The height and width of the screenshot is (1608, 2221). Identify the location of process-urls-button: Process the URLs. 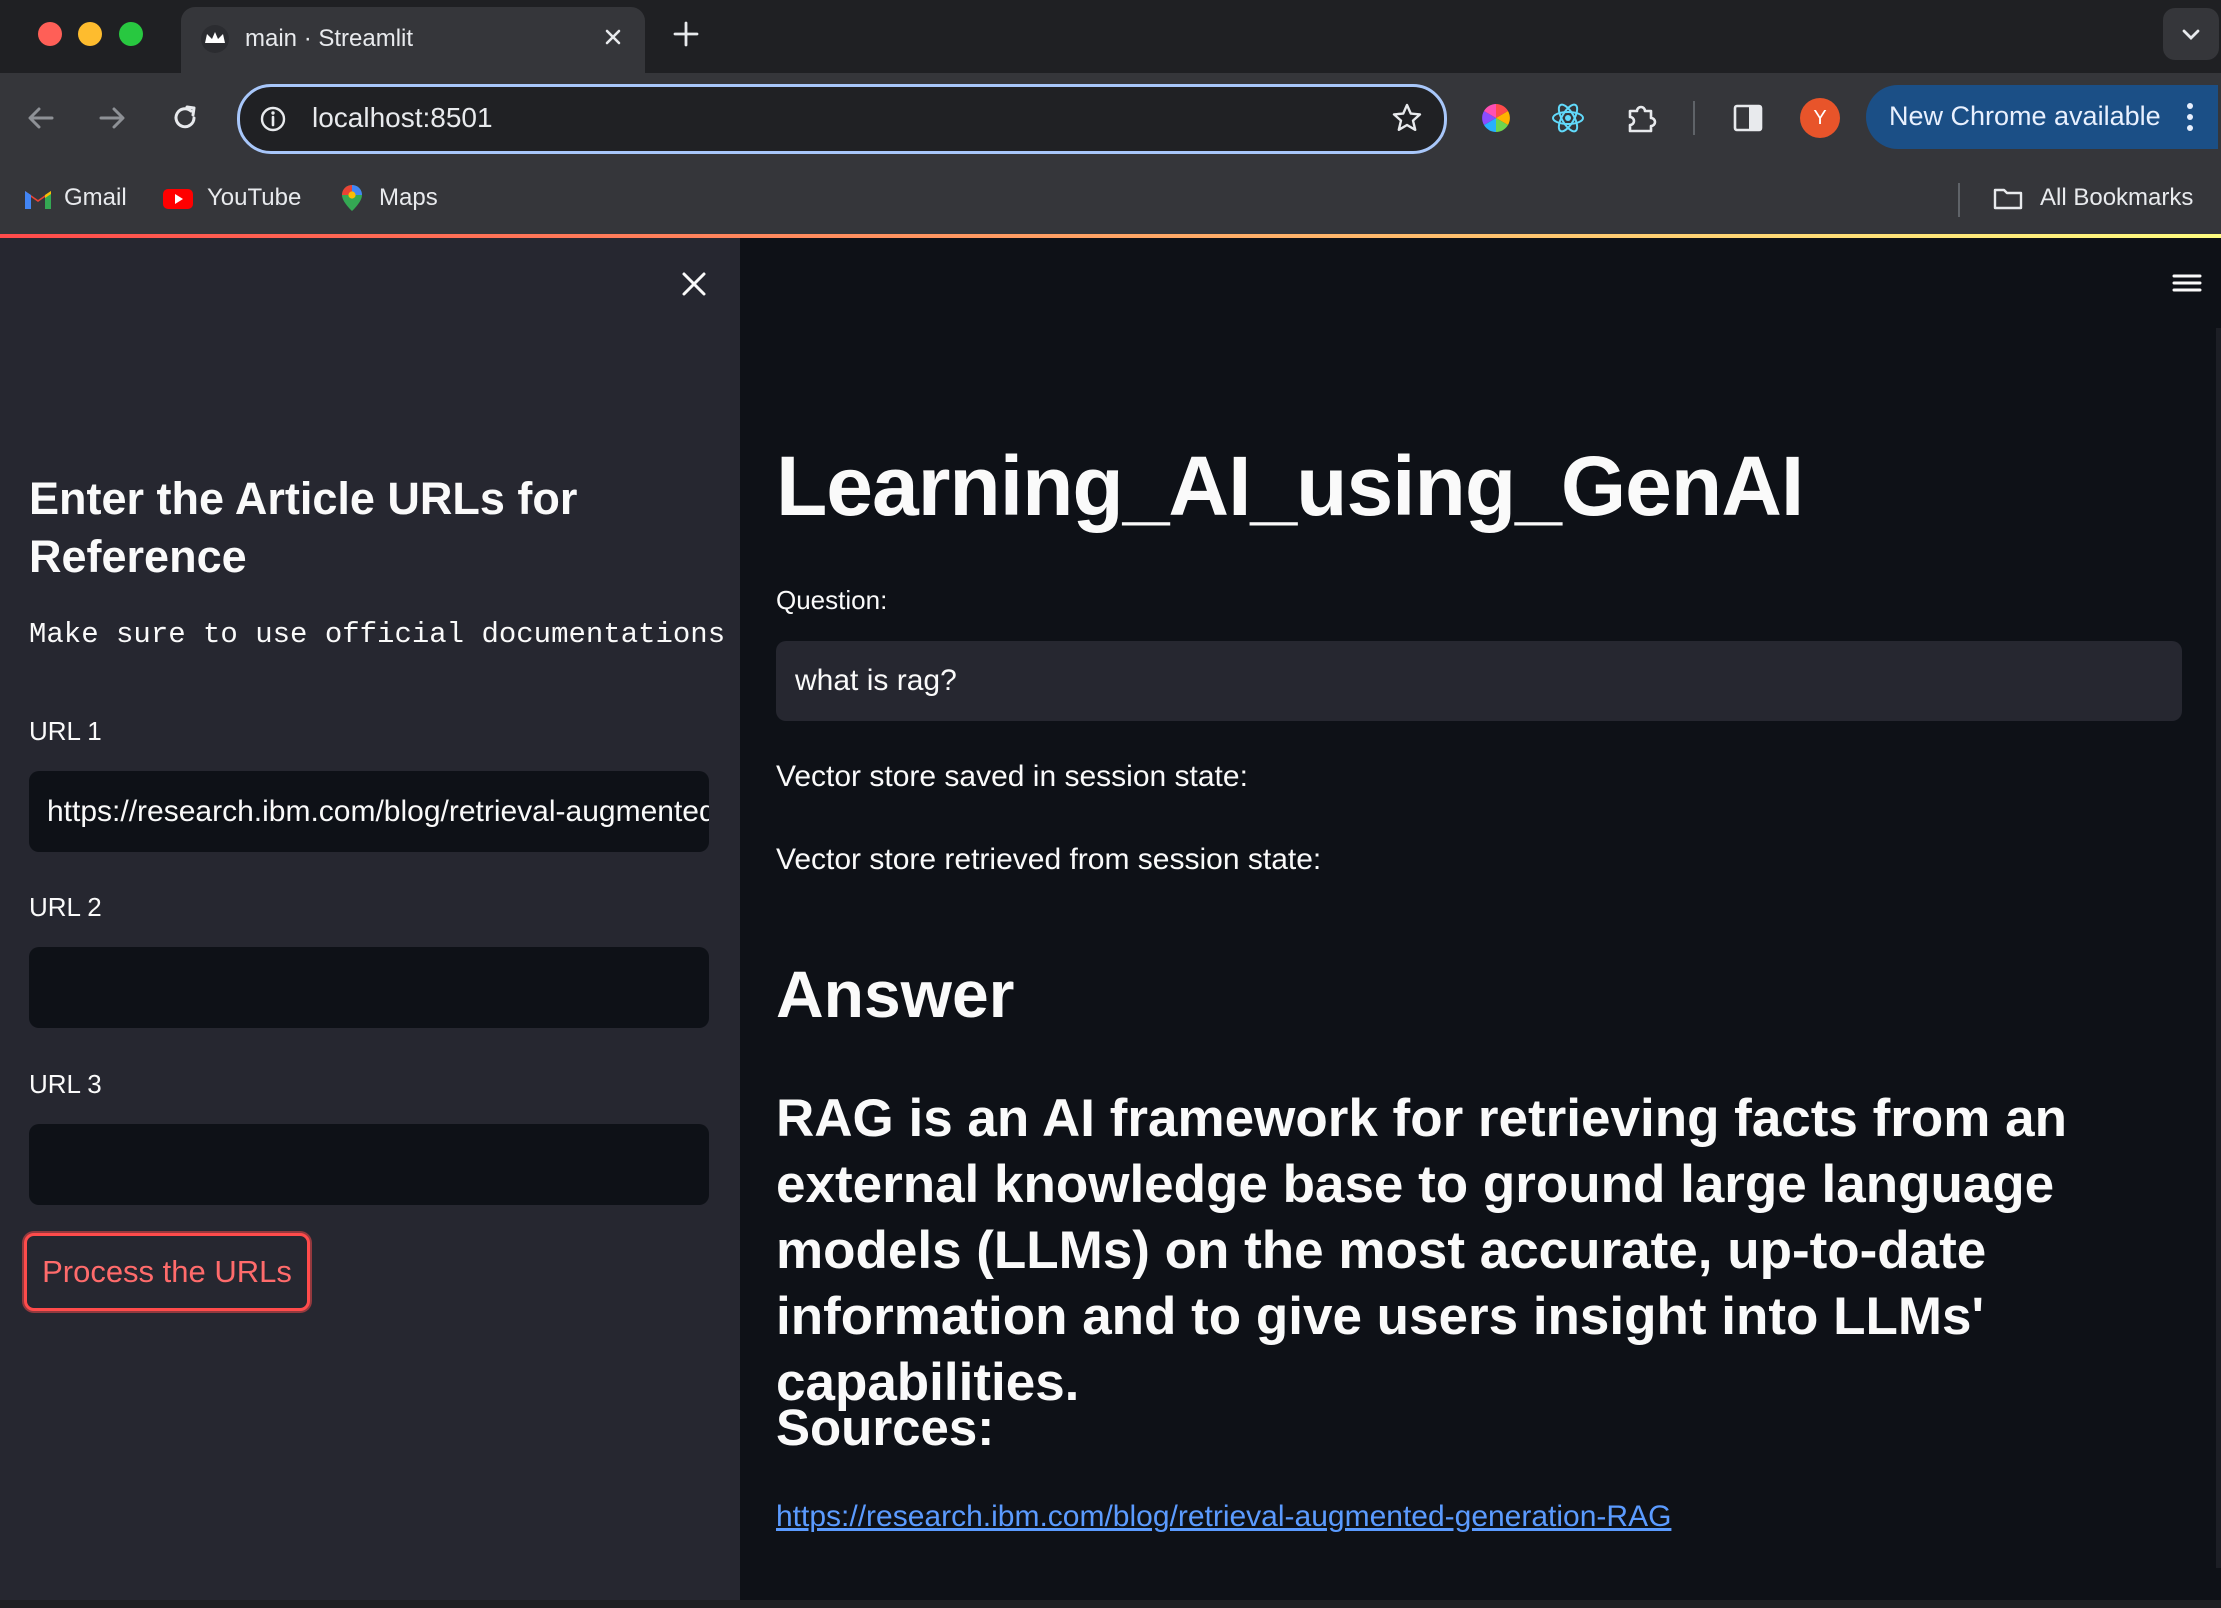
(167, 1272).